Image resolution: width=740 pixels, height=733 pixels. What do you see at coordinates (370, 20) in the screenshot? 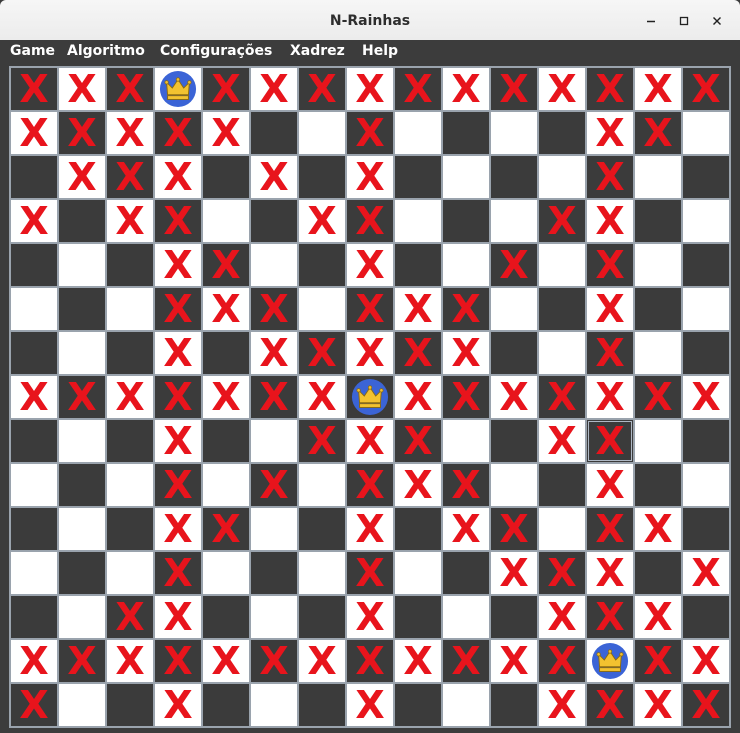
I see `title-bar: N-Rainhas` at bounding box center [370, 20].